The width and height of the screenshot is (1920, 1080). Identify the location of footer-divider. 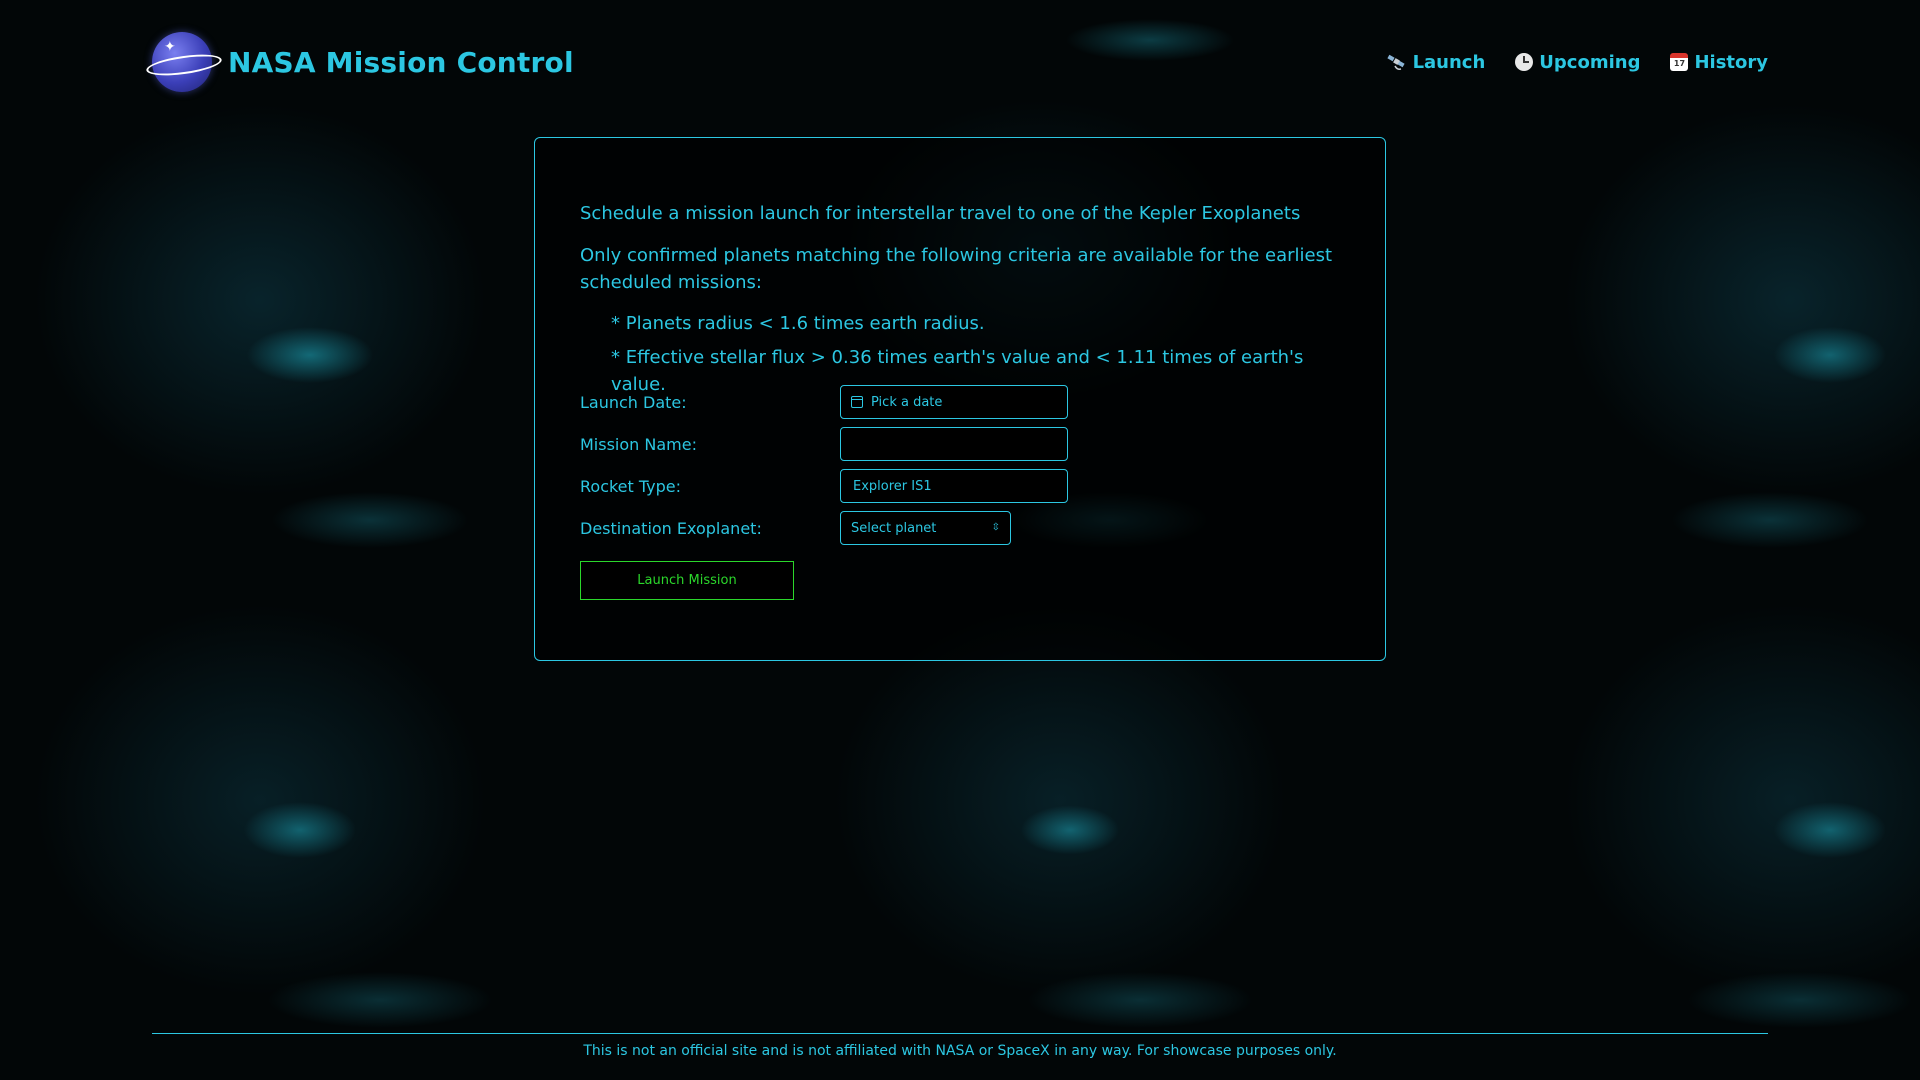
(960, 1033).